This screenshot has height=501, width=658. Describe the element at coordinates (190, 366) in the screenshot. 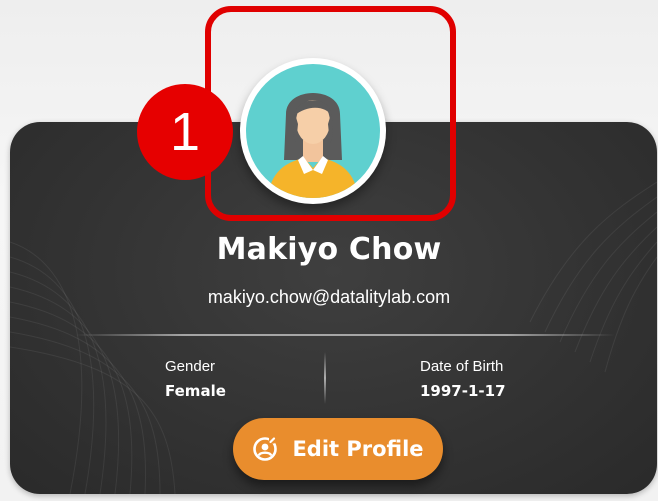

I see `gender-label: Gender` at that location.